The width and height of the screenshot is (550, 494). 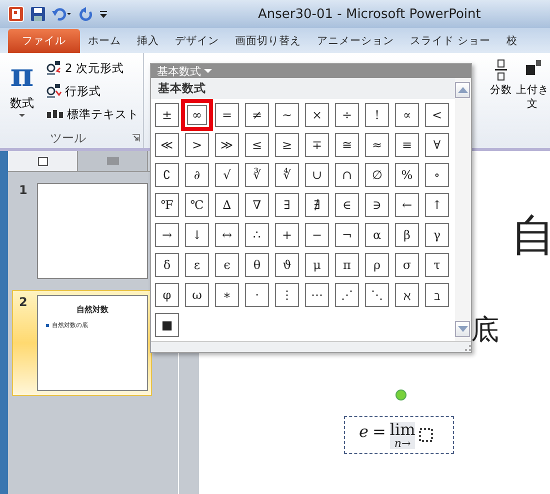 What do you see at coordinates (347, 145) in the screenshot?
I see `symbol-button: ≅` at bounding box center [347, 145].